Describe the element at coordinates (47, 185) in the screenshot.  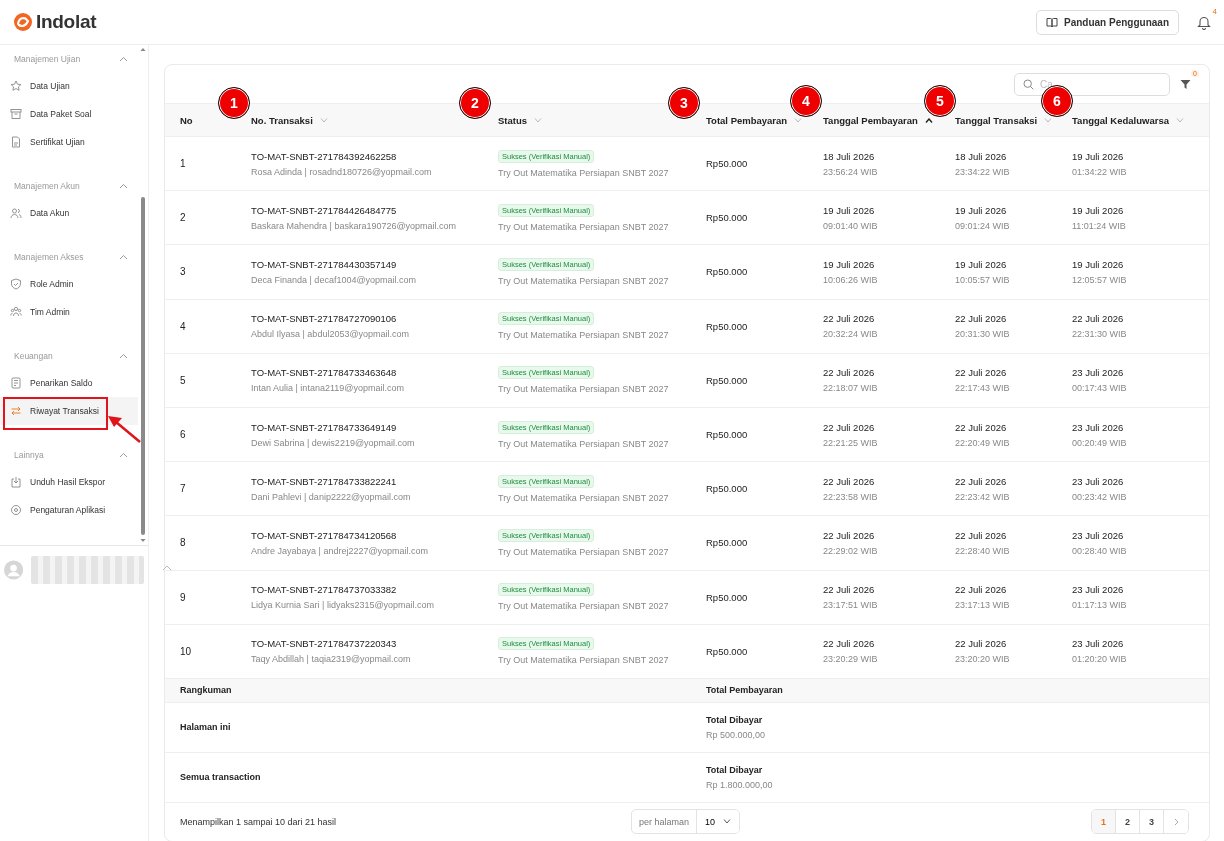
I see `section-title: Manajemen Akun` at that location.